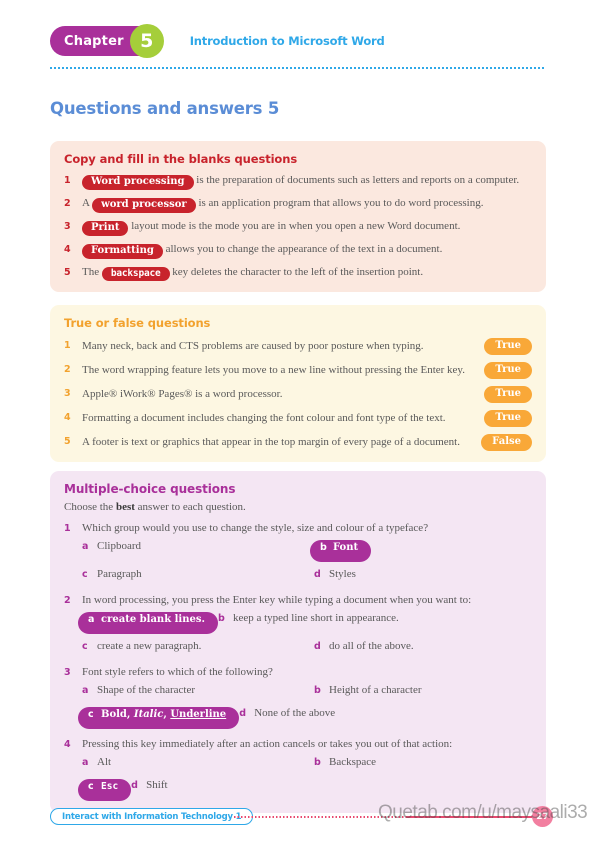 The image size is (595, 842). I want to click on option: c create a new paragraph., so click(198, 648).